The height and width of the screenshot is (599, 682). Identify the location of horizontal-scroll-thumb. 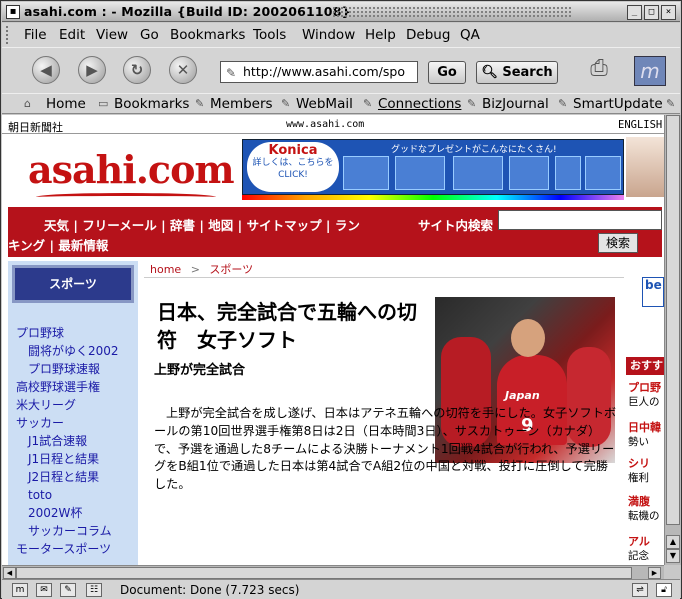
(324, 573).